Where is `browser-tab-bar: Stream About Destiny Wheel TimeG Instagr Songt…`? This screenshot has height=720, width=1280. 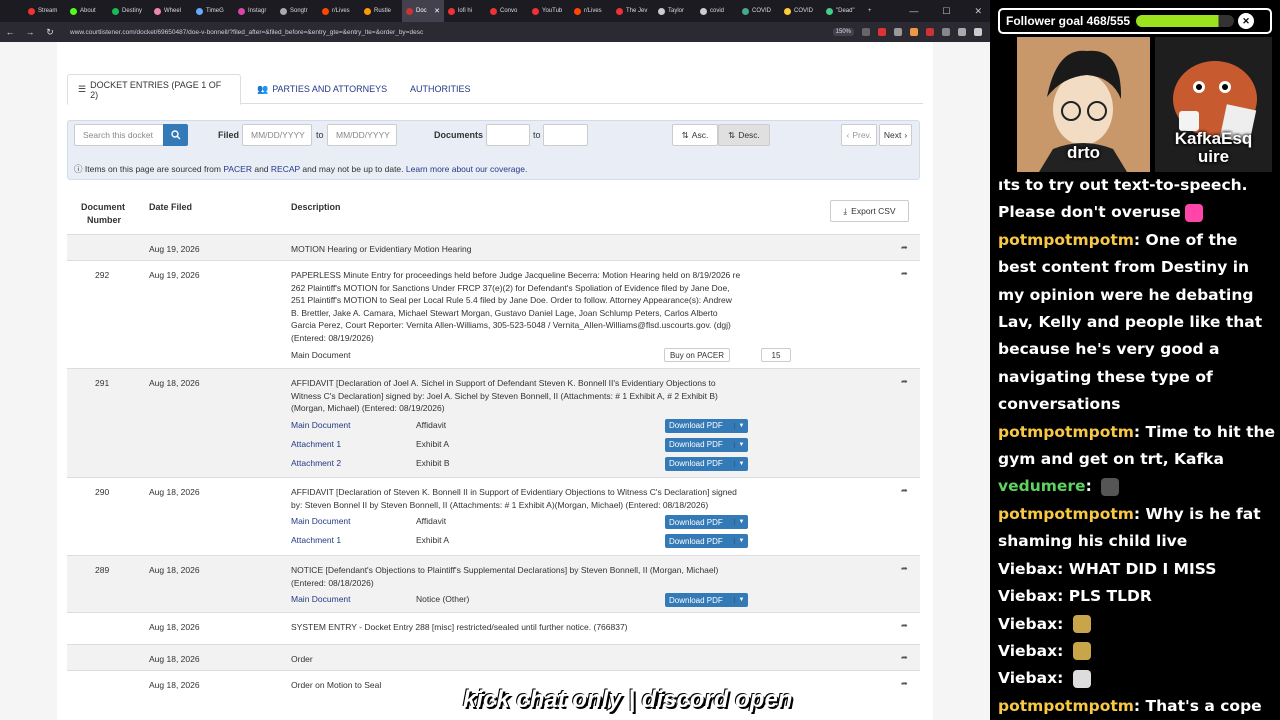
browser-tab-bar: Stream About Destiny Wheel TimeG Instagr Songt… is located at coordinates (495, 11).